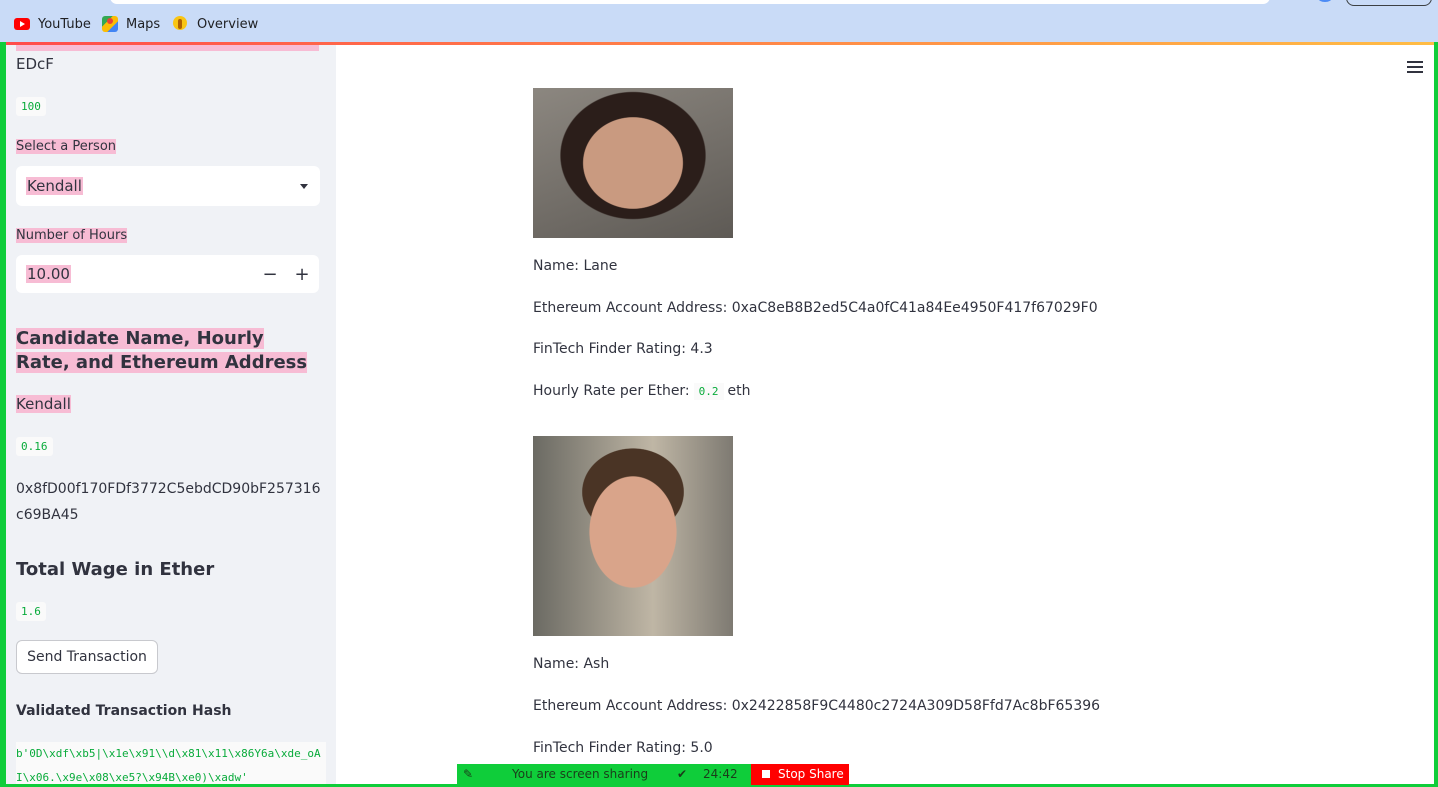 This screenshot has height=787, width=1438. What do you see at coordinates (1325, 1) in the screenshot?
I see `profile-icon` at bounding box center [1325, 1].